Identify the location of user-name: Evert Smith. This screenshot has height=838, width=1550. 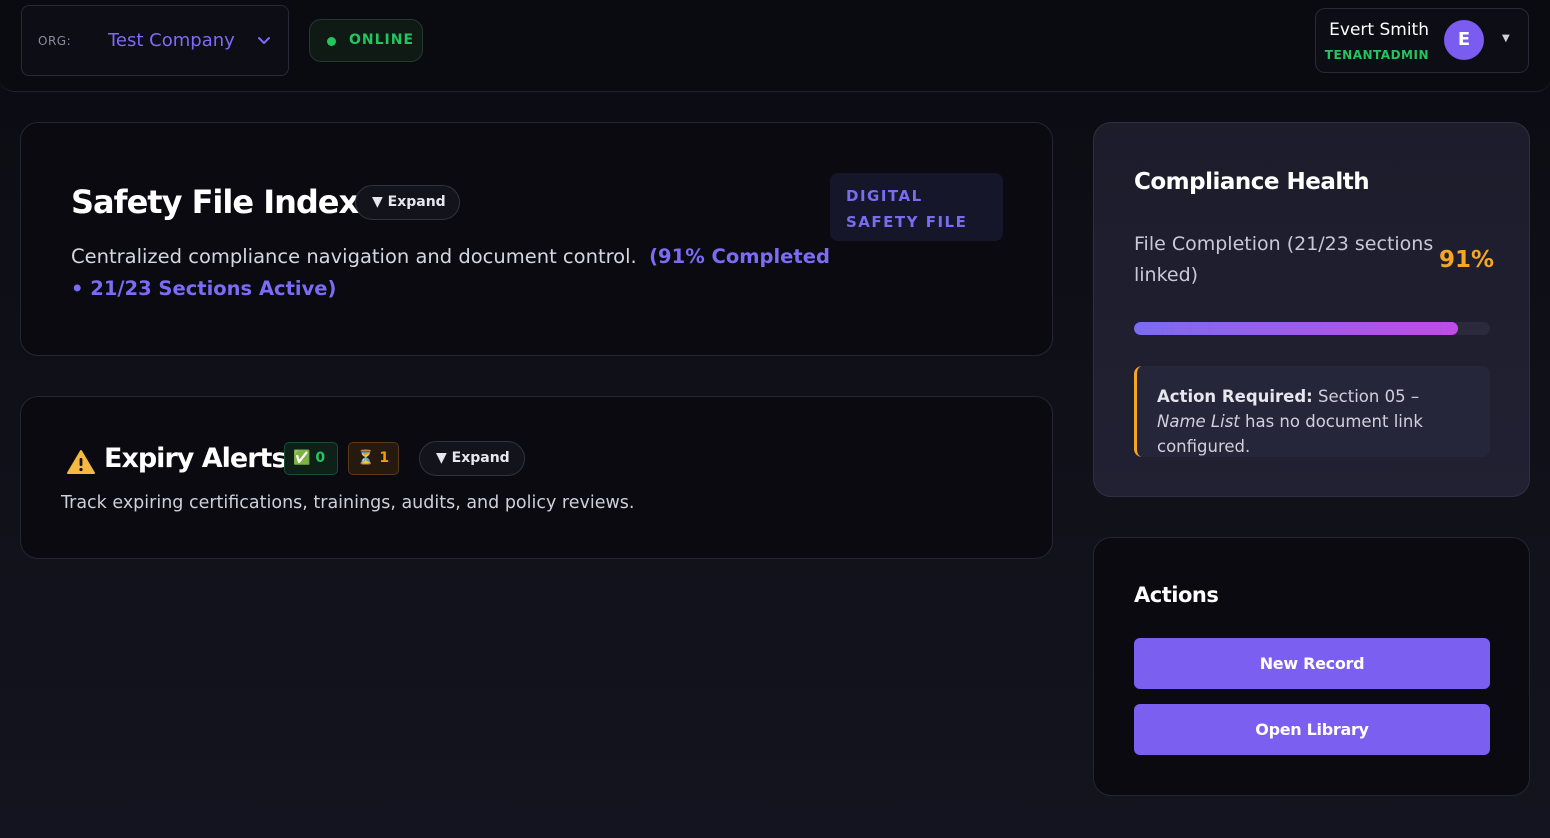
(1379, 30).